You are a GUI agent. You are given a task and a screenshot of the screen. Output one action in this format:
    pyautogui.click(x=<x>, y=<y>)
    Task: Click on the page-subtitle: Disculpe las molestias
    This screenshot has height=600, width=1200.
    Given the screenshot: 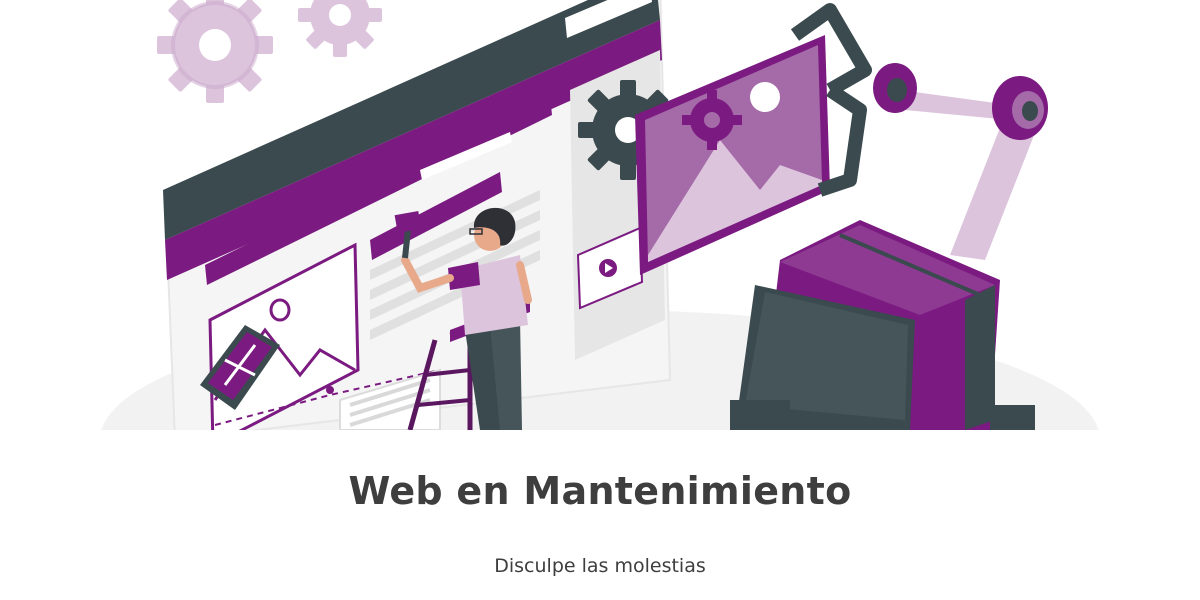 What is the action you would take?
    pyautogui.click(x=600, y=566)
    